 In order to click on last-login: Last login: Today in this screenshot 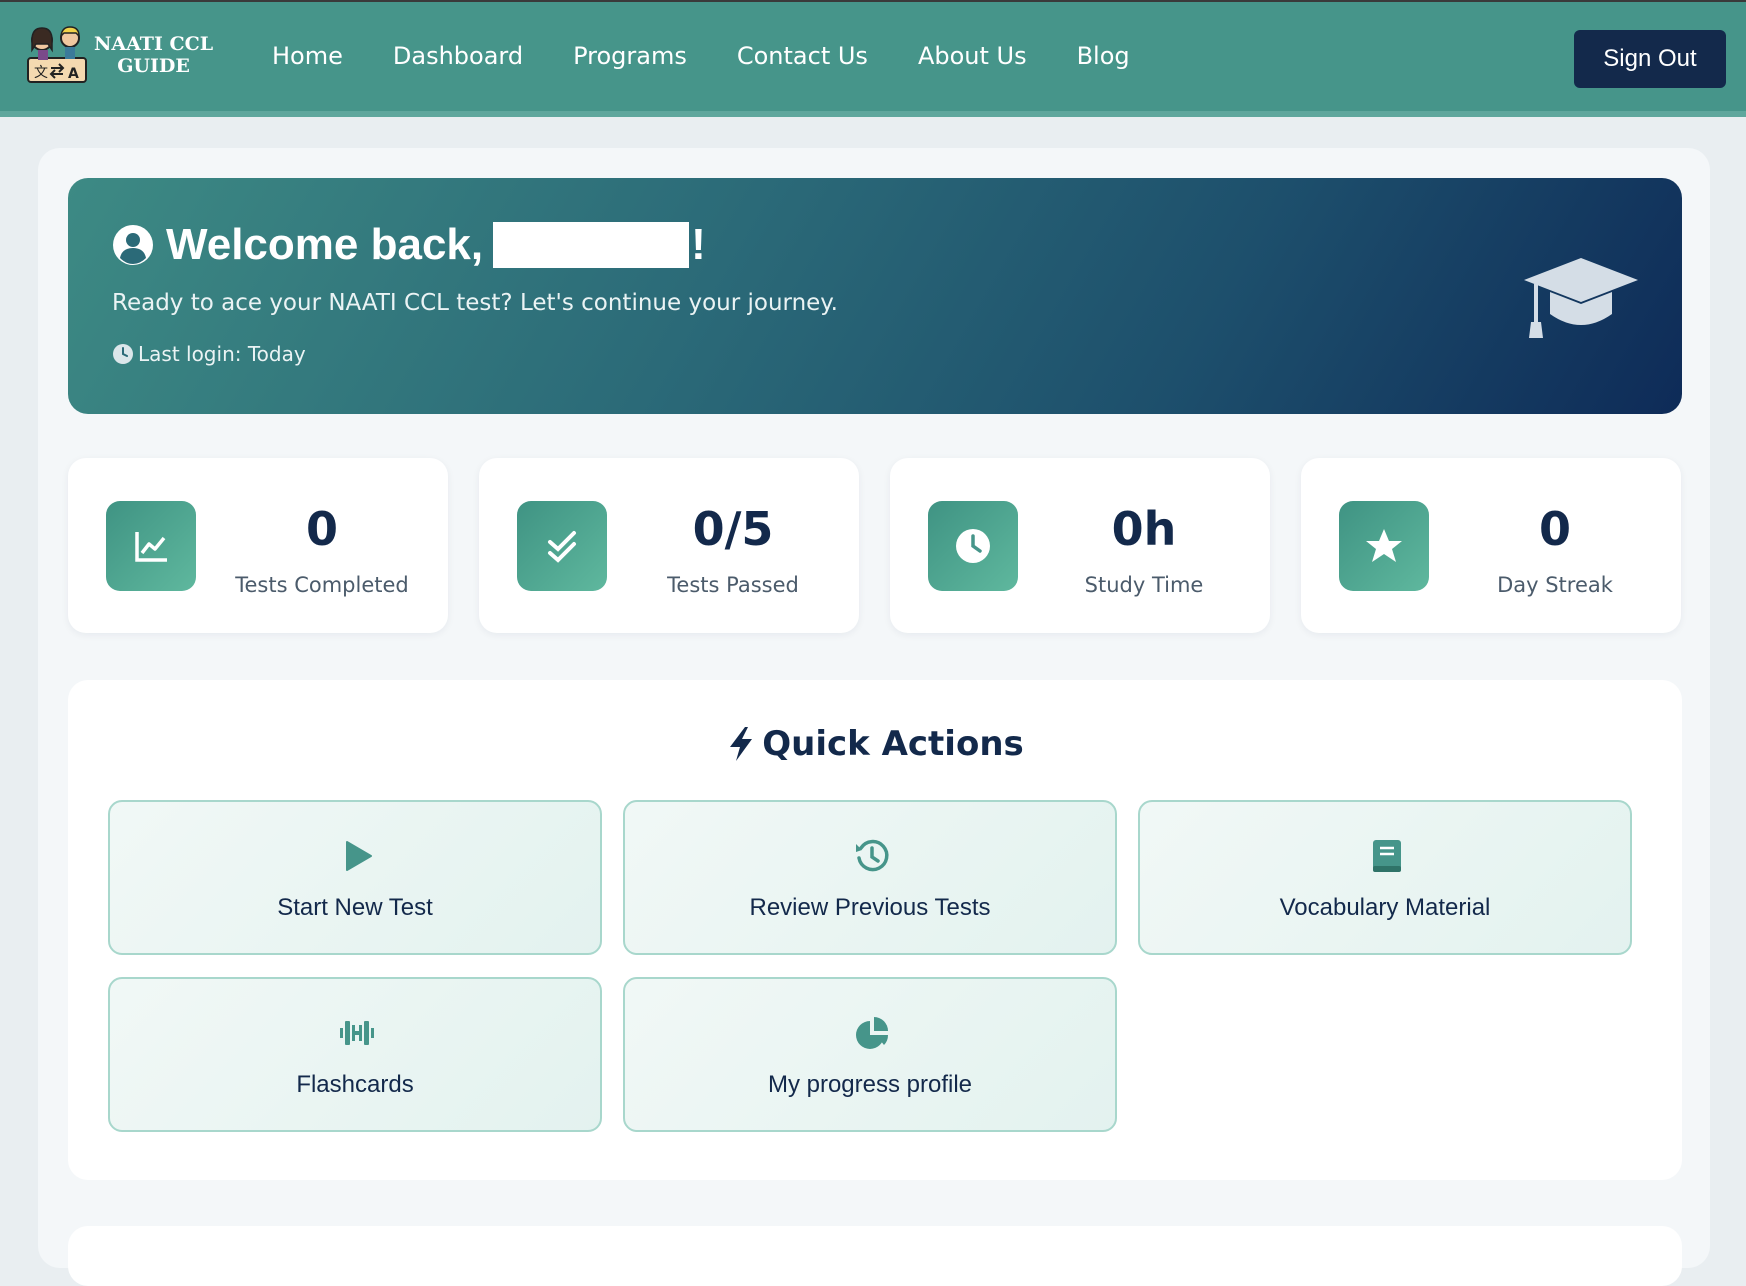, I will do `click(209, 354)`.